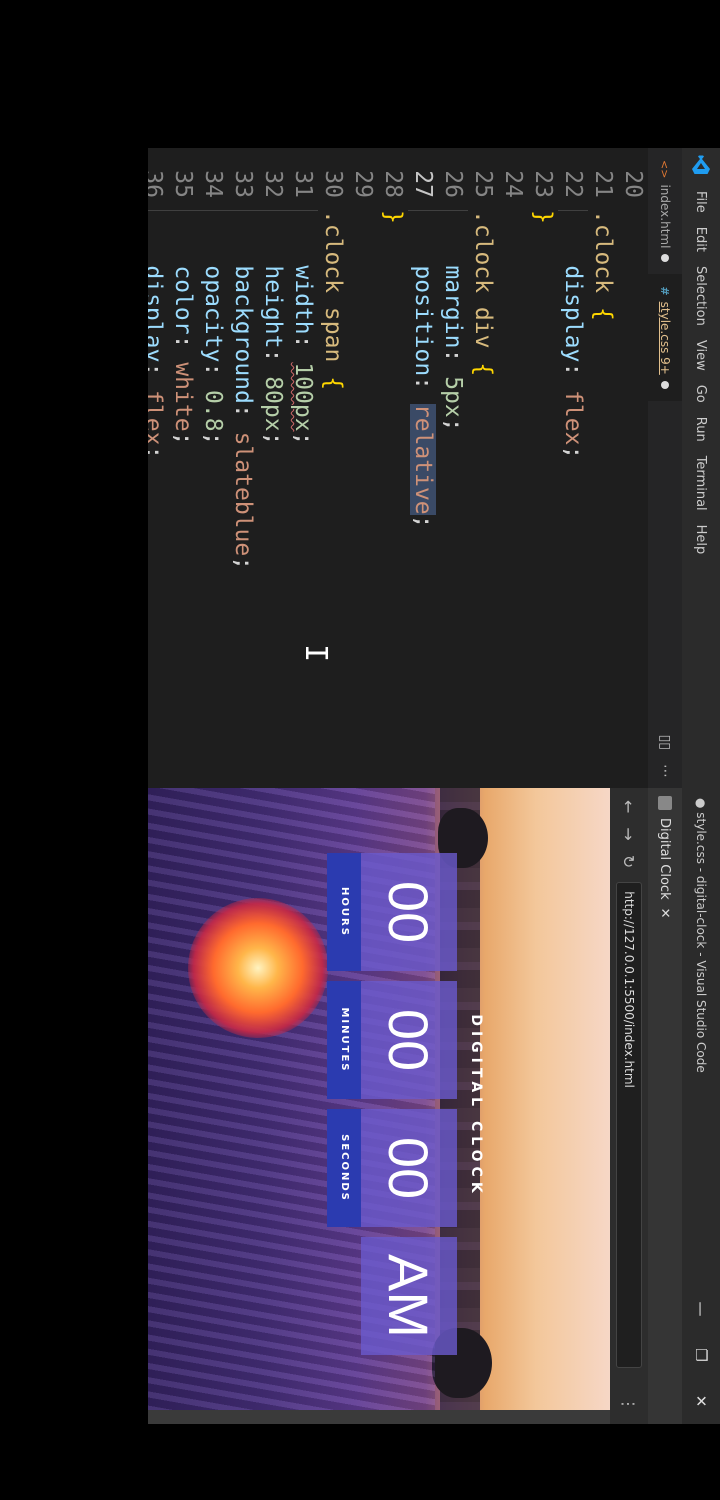  What do you see at coordinates (363, 468) in the screenshot?
I see `code-line: 29` at bounding box center [363, 468].